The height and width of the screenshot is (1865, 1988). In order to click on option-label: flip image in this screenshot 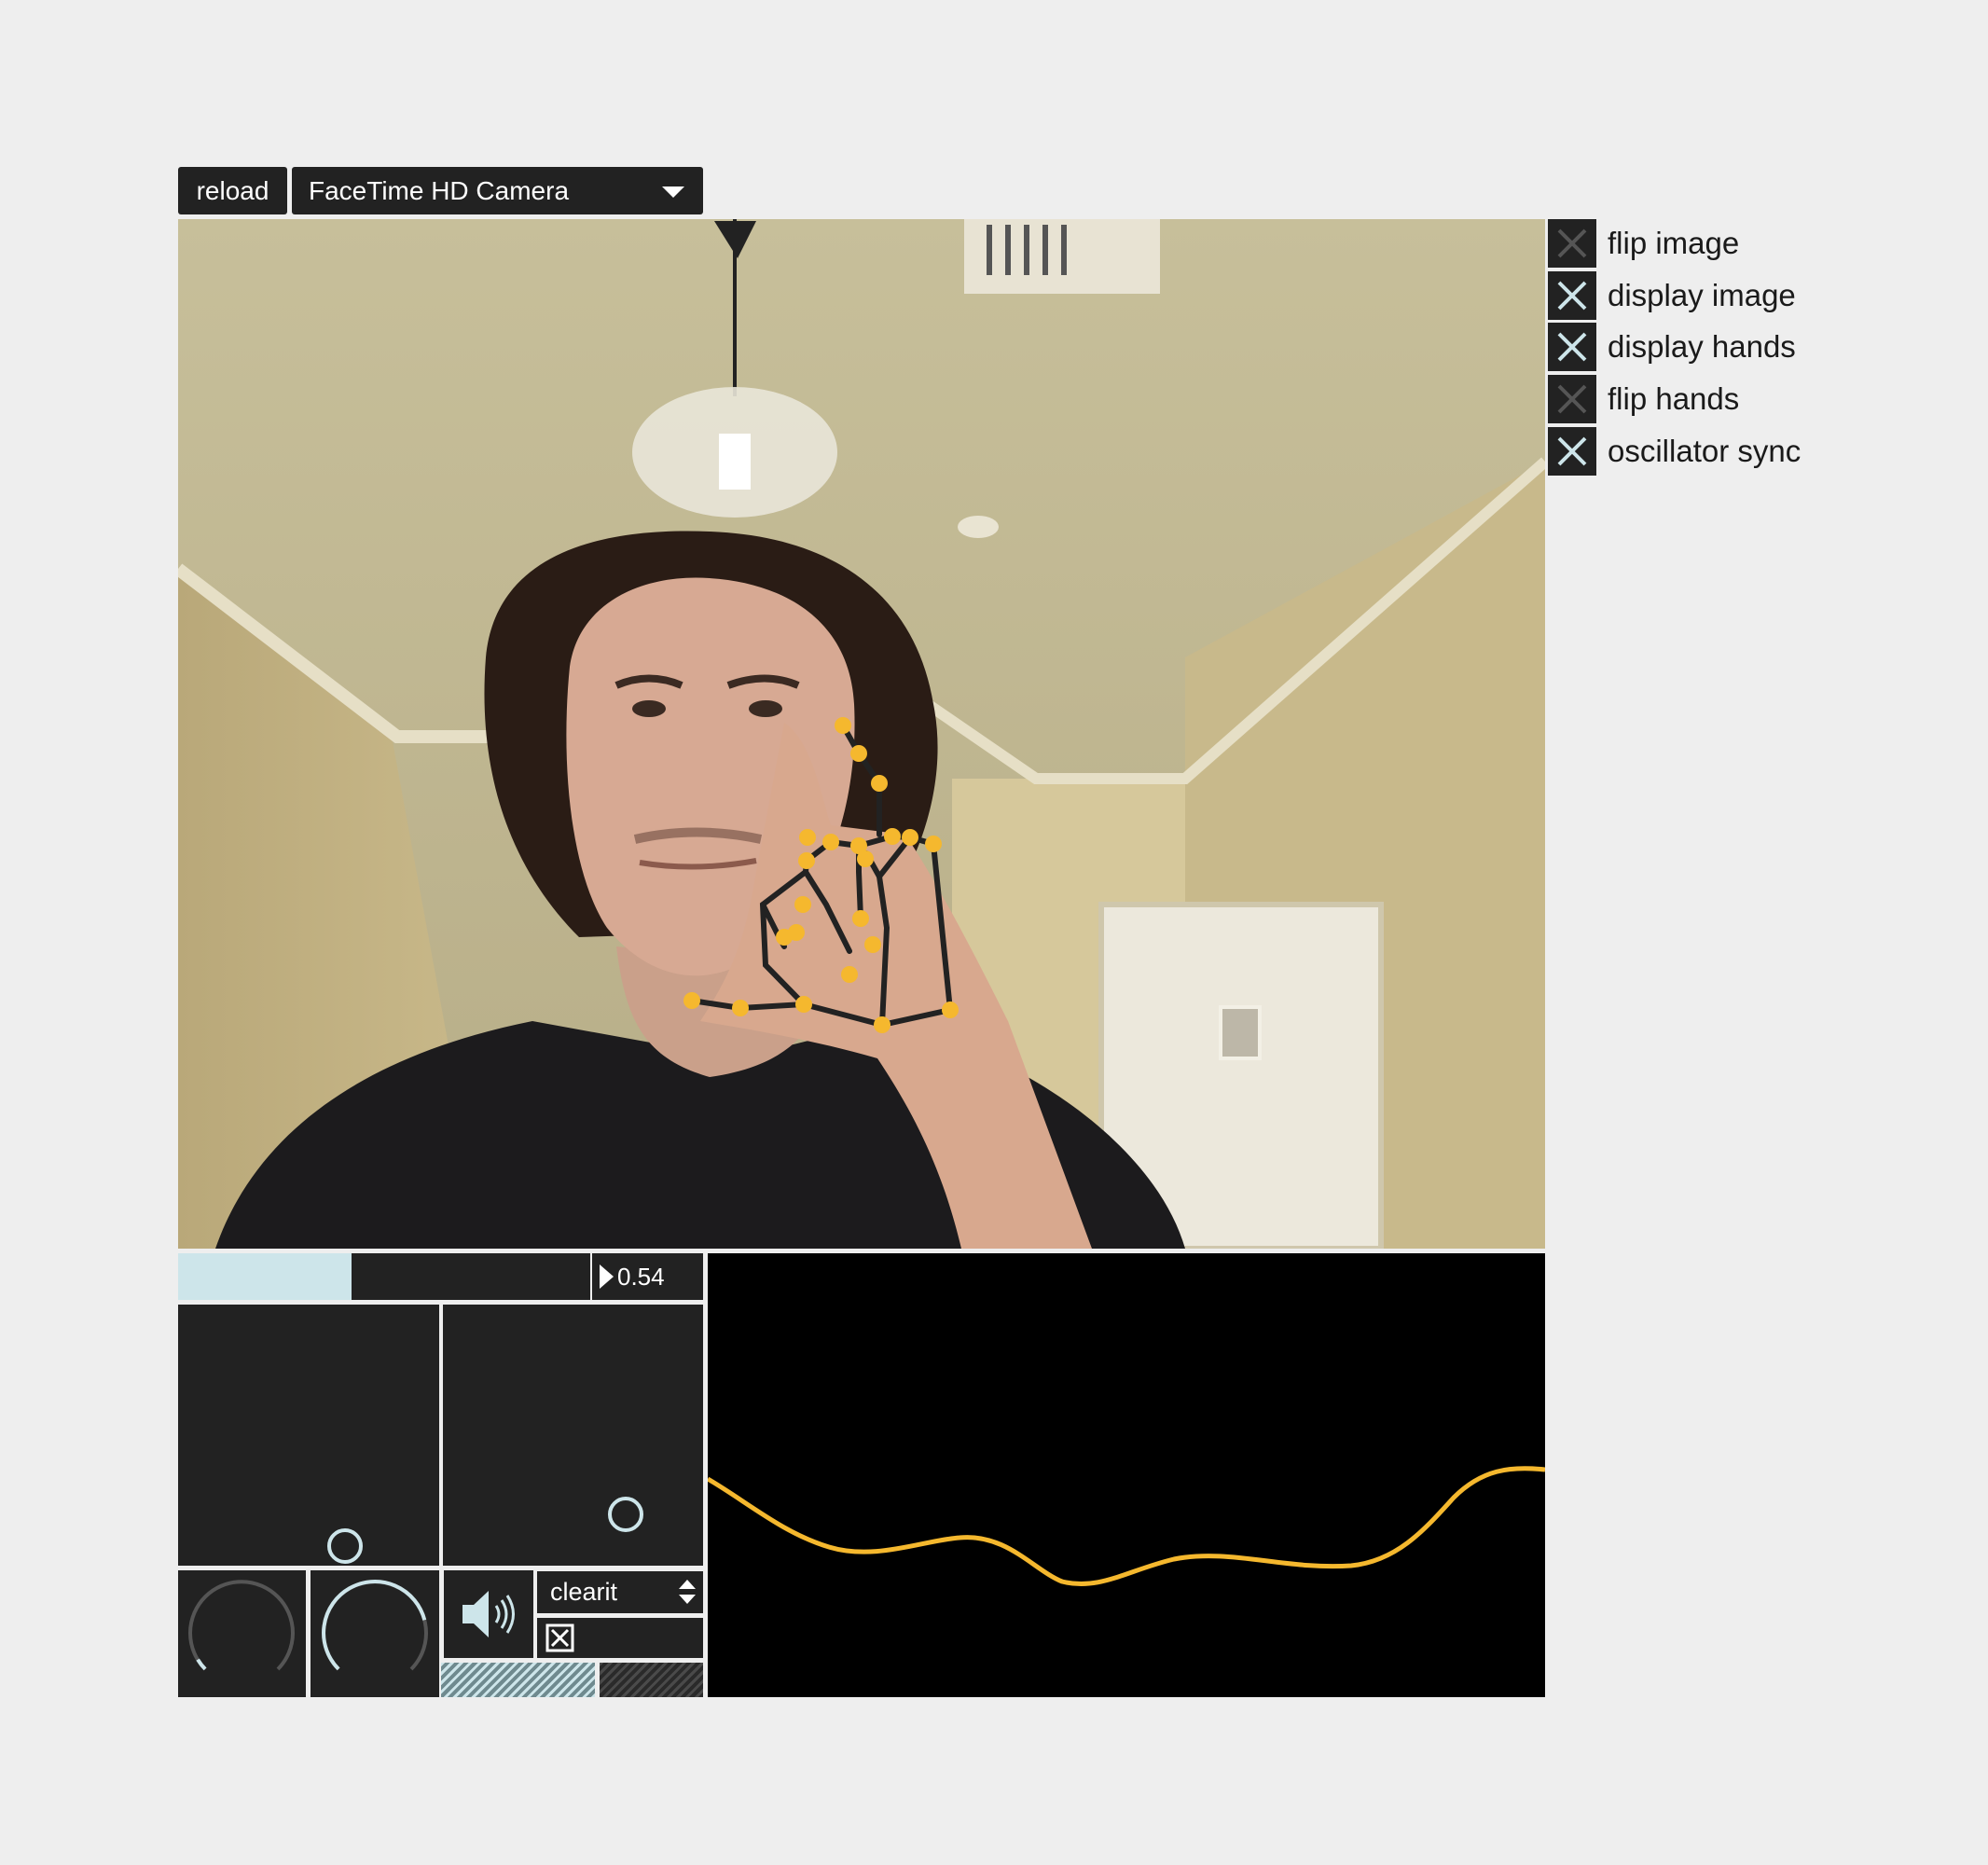, I will do `click(1674, 243)`.